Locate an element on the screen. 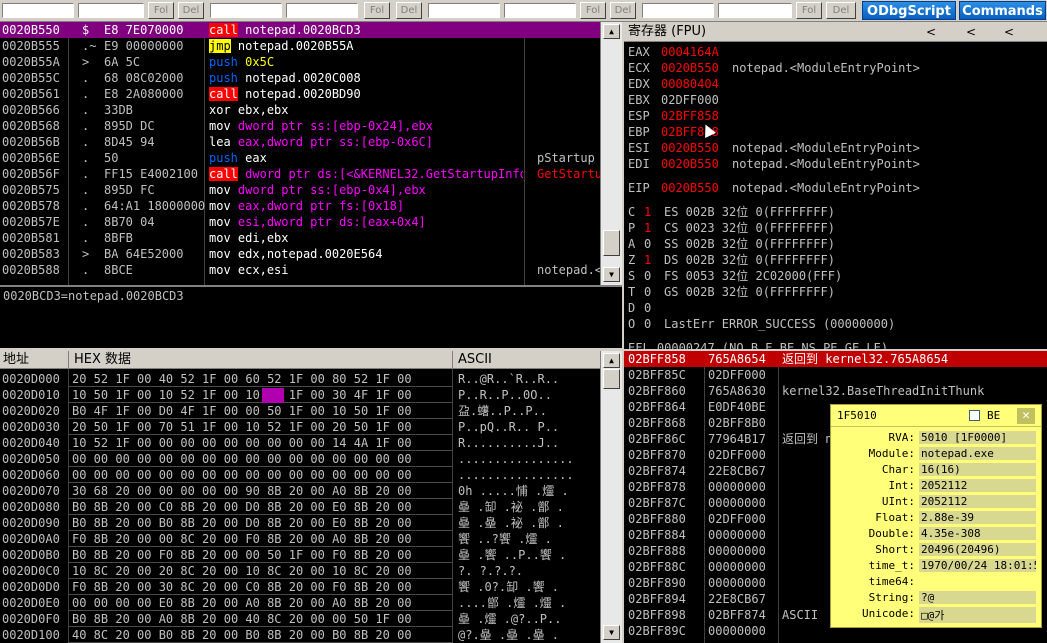 This screenshot has width=1047, height=643. stack-value: 02BFF8B0 is located at coordinates (737, 423).